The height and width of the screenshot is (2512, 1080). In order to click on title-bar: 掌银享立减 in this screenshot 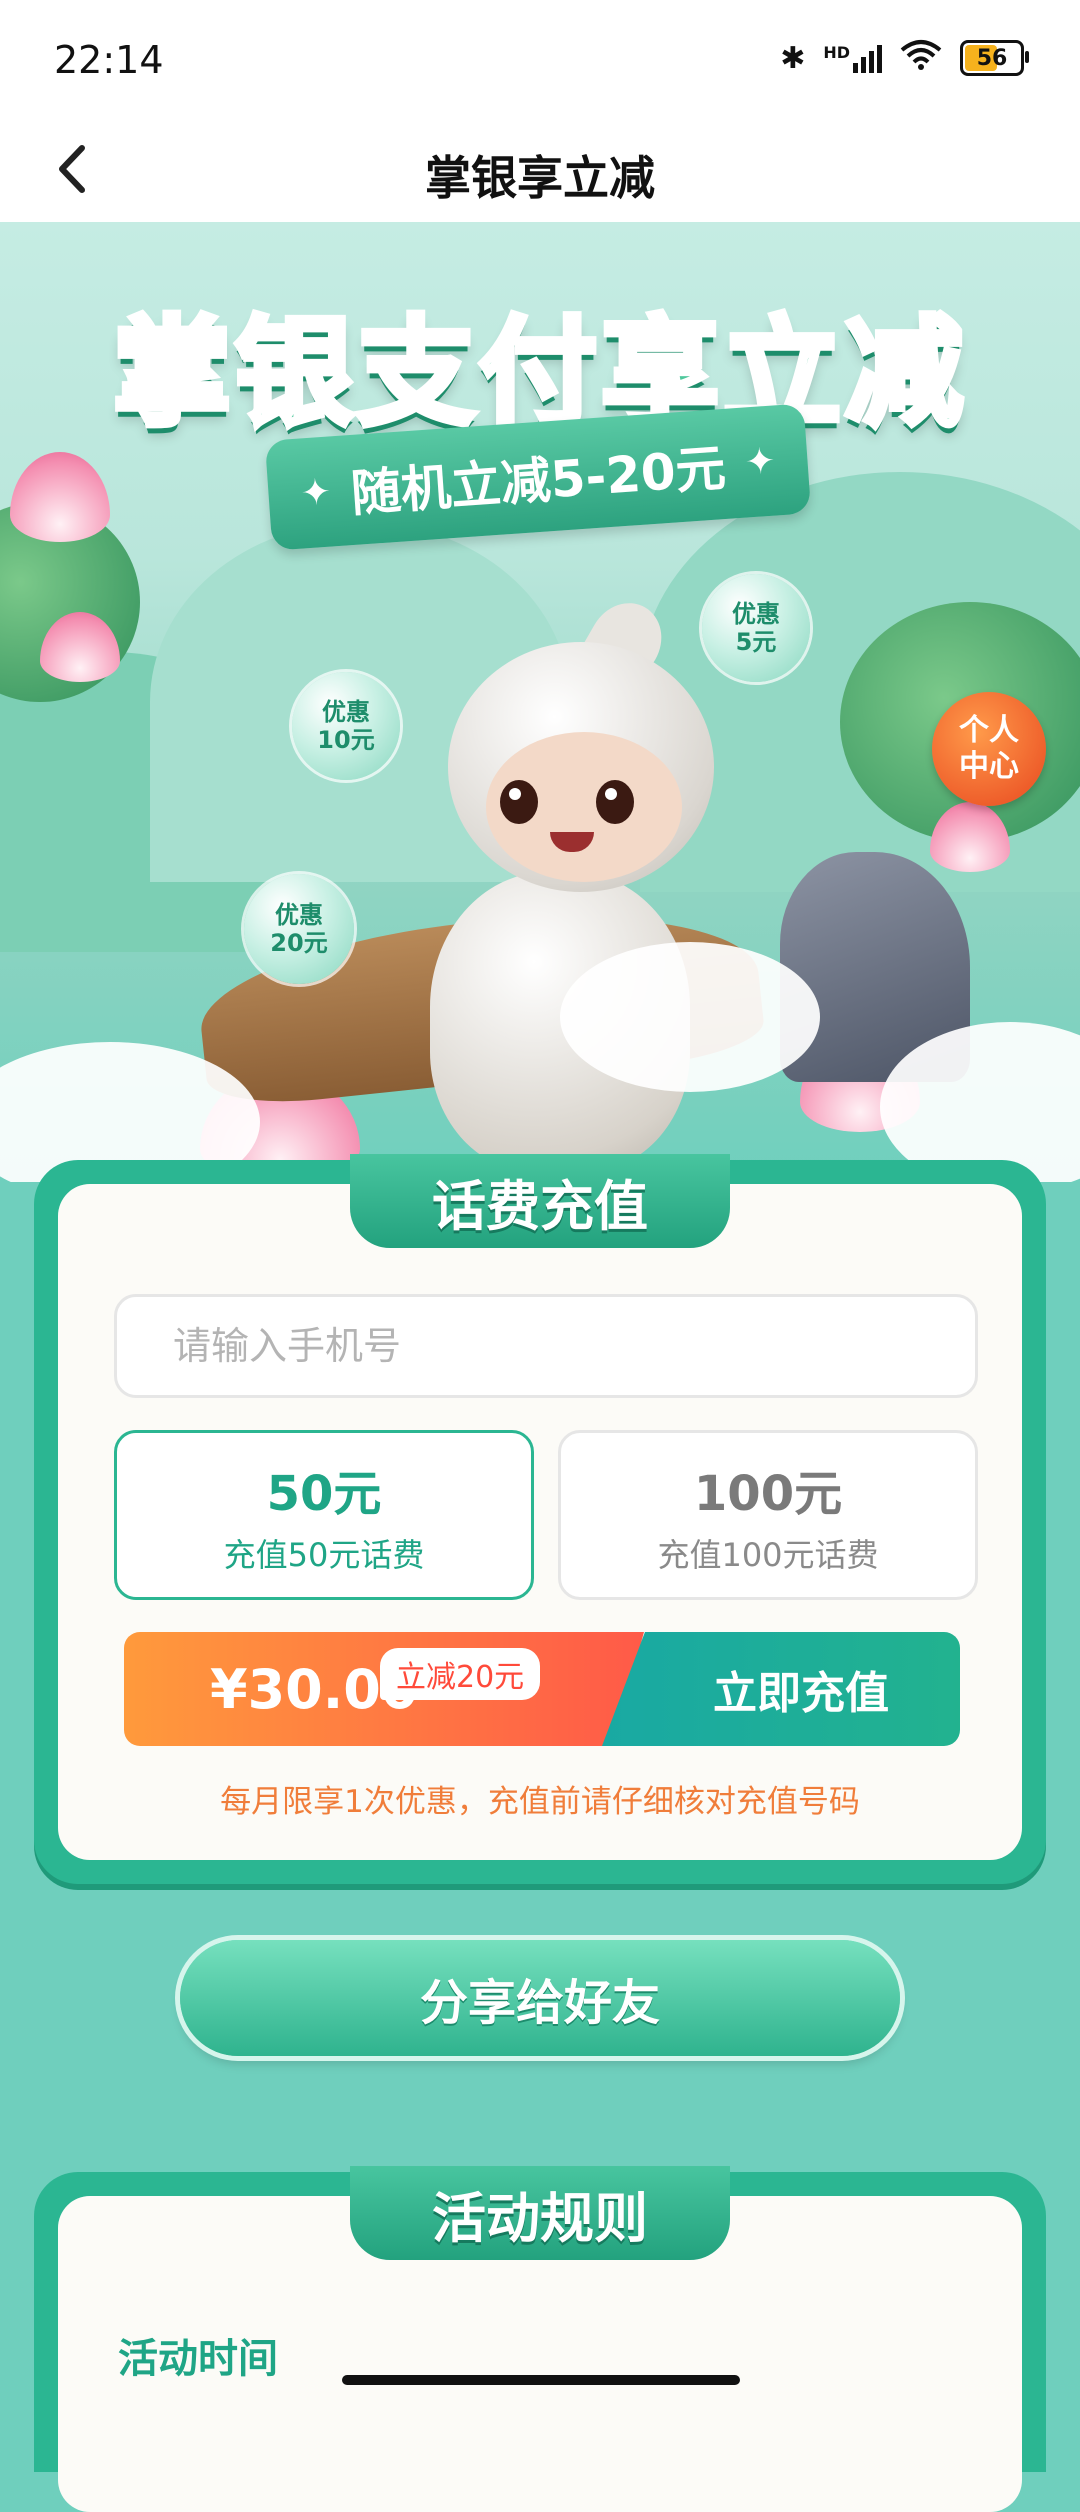, I will do `click(540, 171)`.